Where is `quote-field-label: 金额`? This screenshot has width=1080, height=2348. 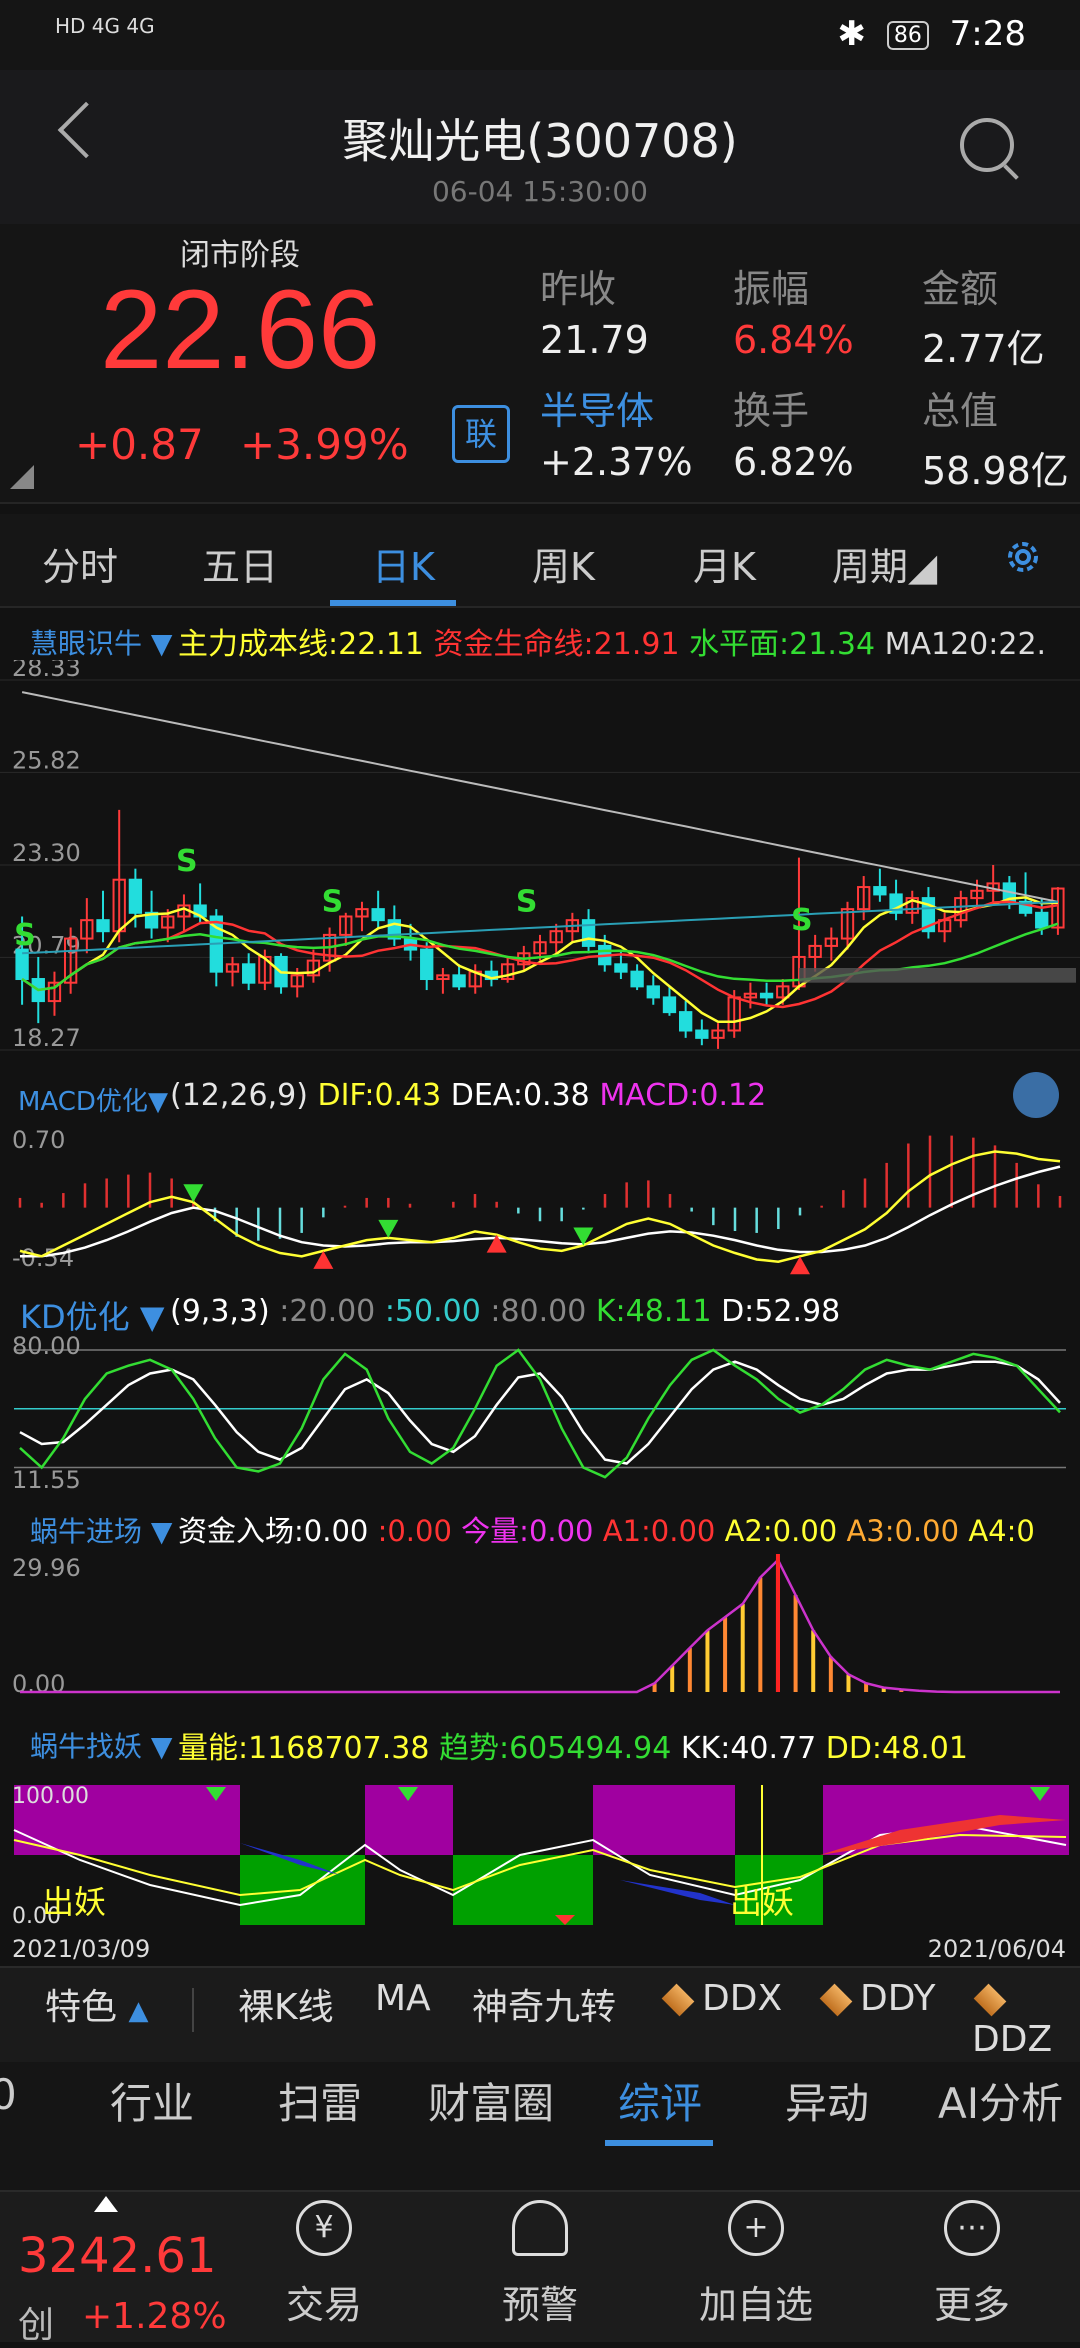 quote-field-label: 金额 is located at coordinates (960, 289).